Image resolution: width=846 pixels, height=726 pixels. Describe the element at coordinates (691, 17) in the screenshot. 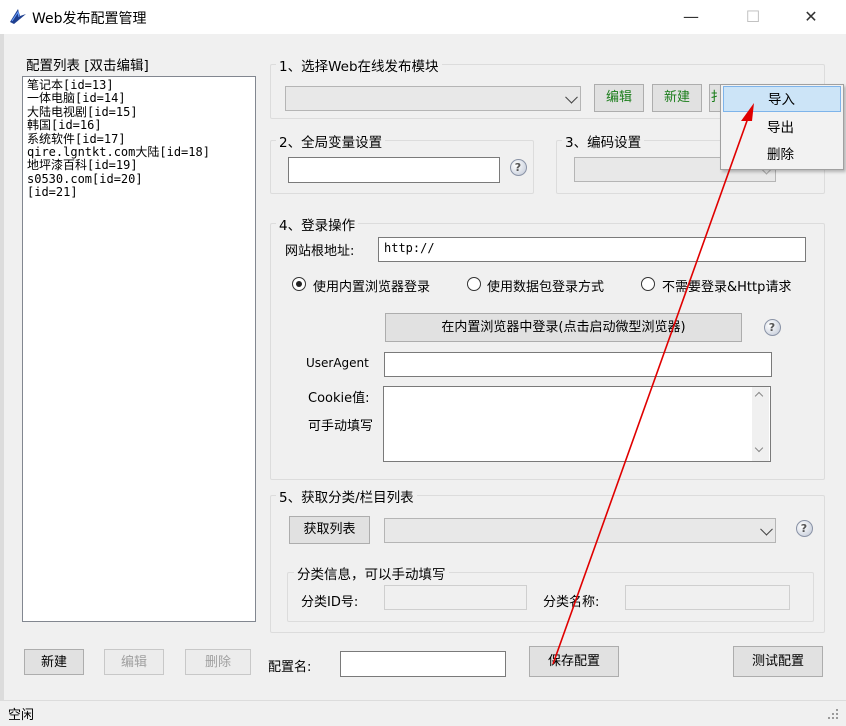

I see `minimize-button: —` at that location.